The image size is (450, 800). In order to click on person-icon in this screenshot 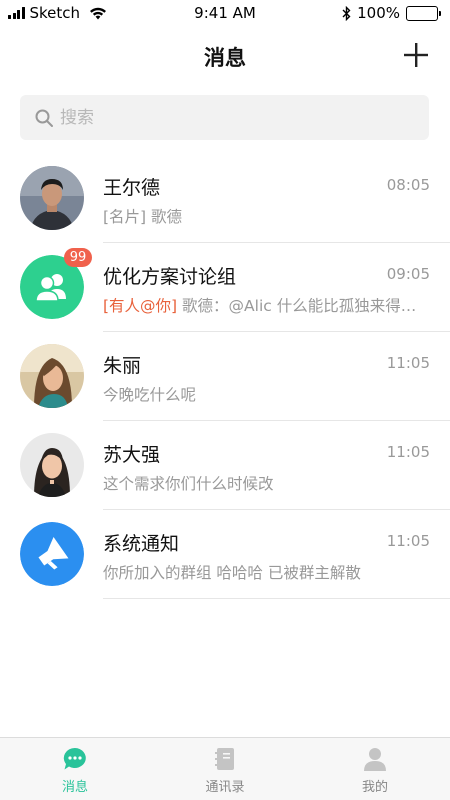, I will do `click(375, 759)`.